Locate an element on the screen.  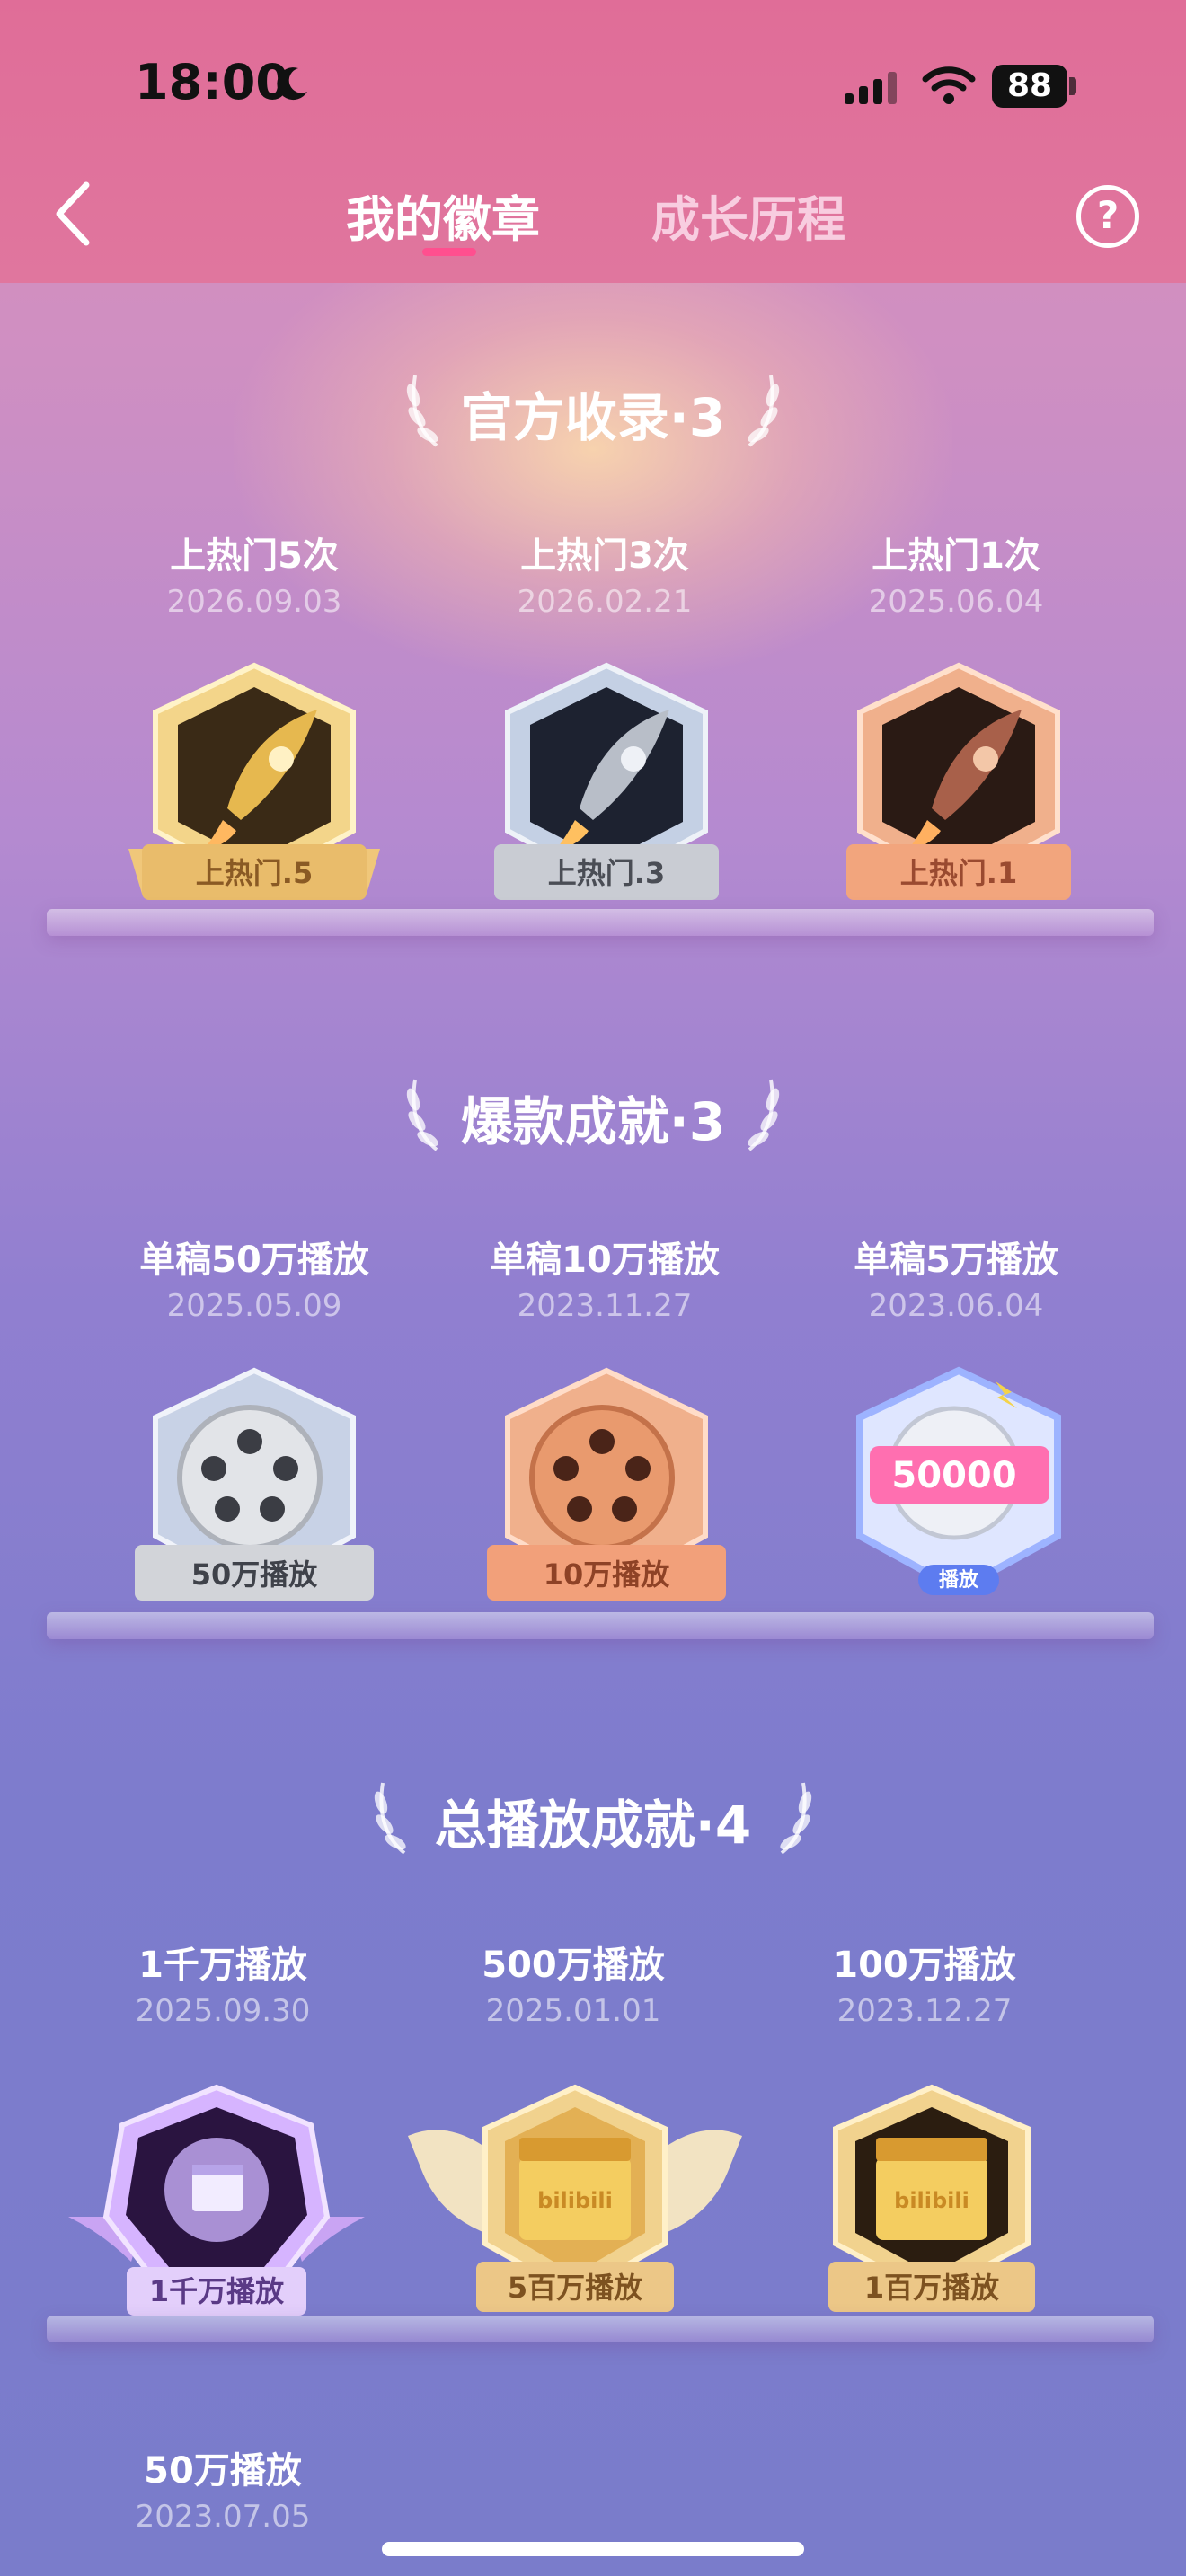
shelf-viral is located at coordinates (600, 1625).